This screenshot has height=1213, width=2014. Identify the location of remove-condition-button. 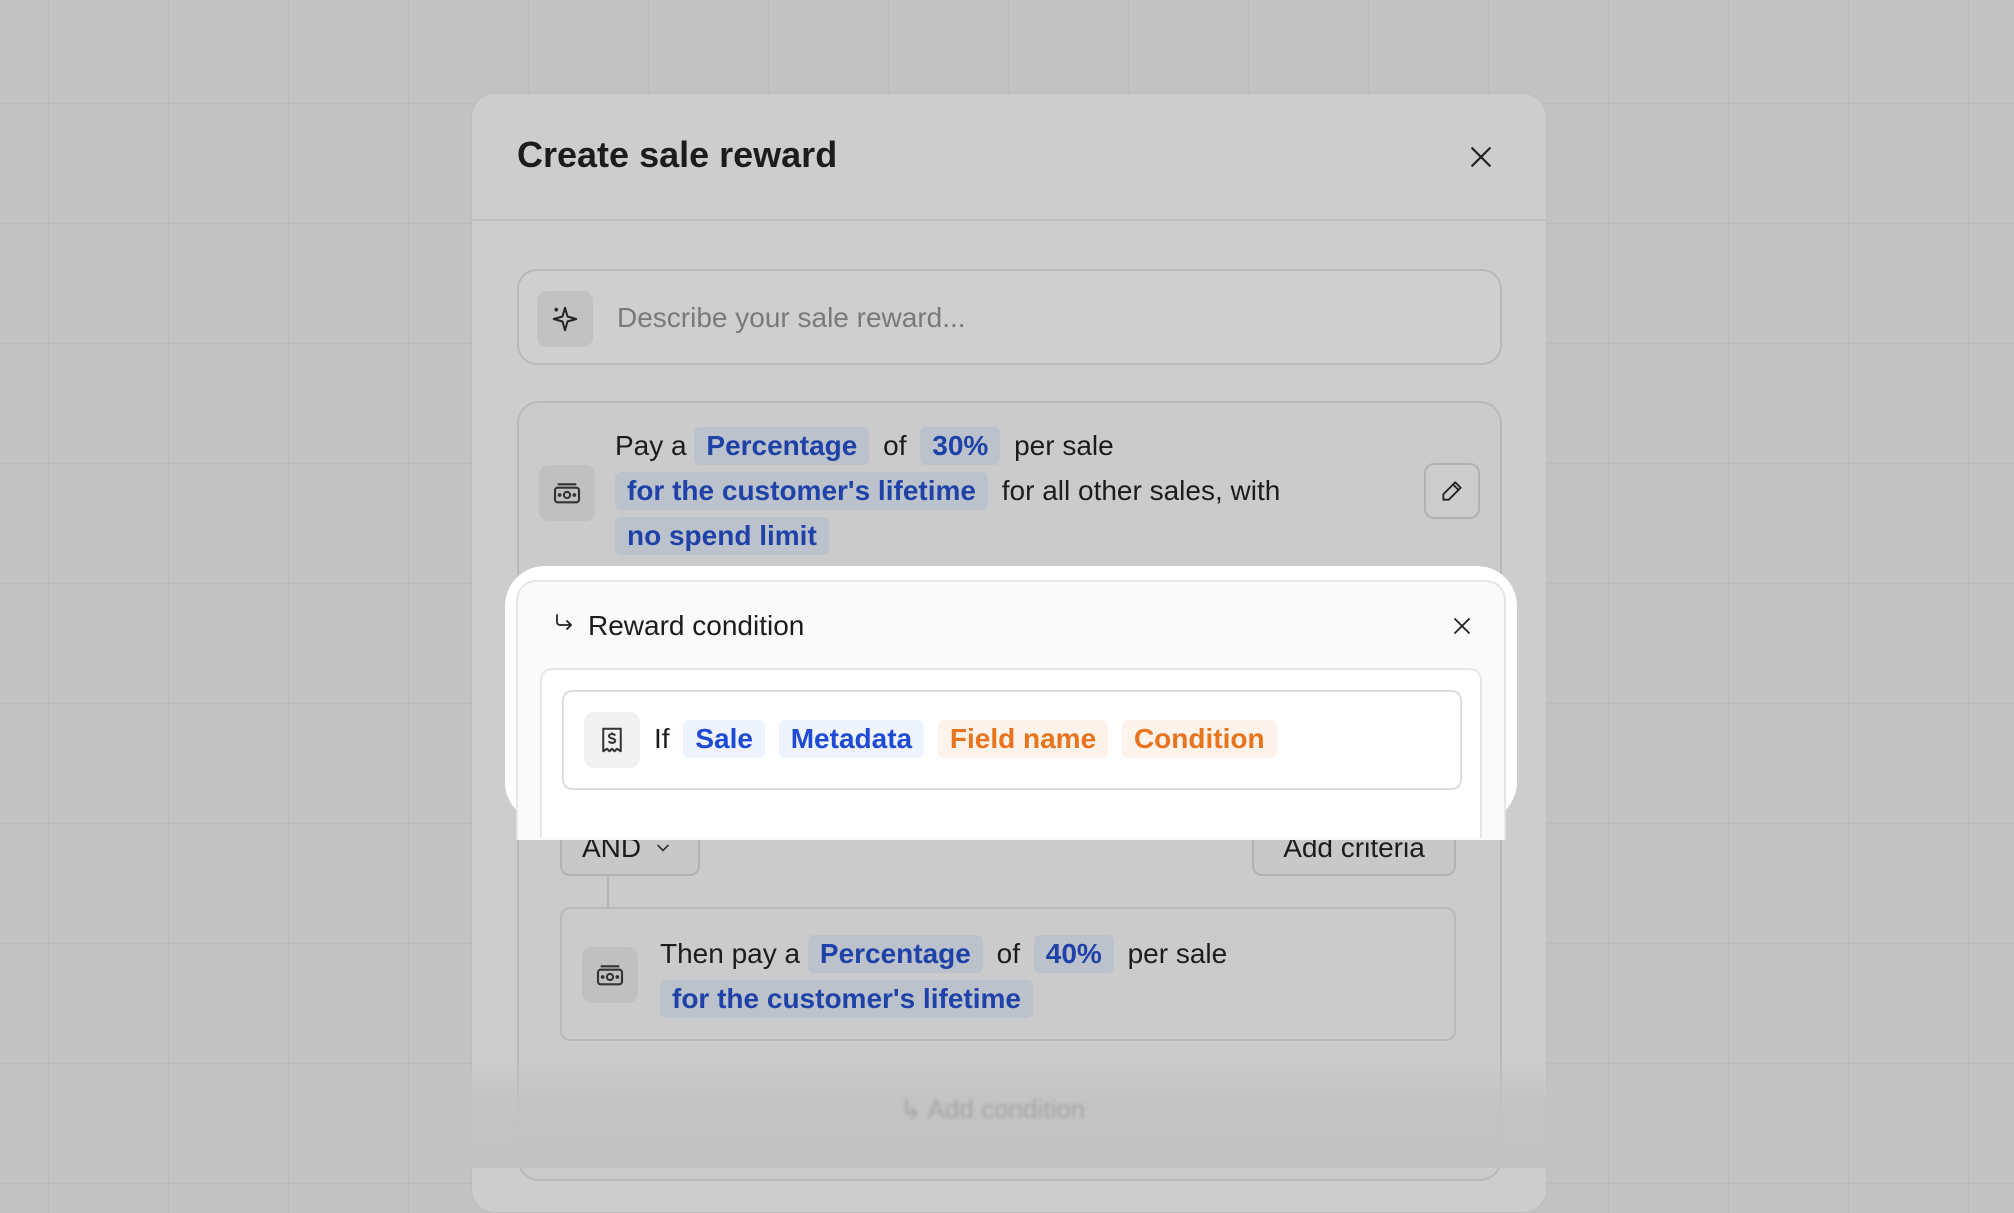
(1462, 626).